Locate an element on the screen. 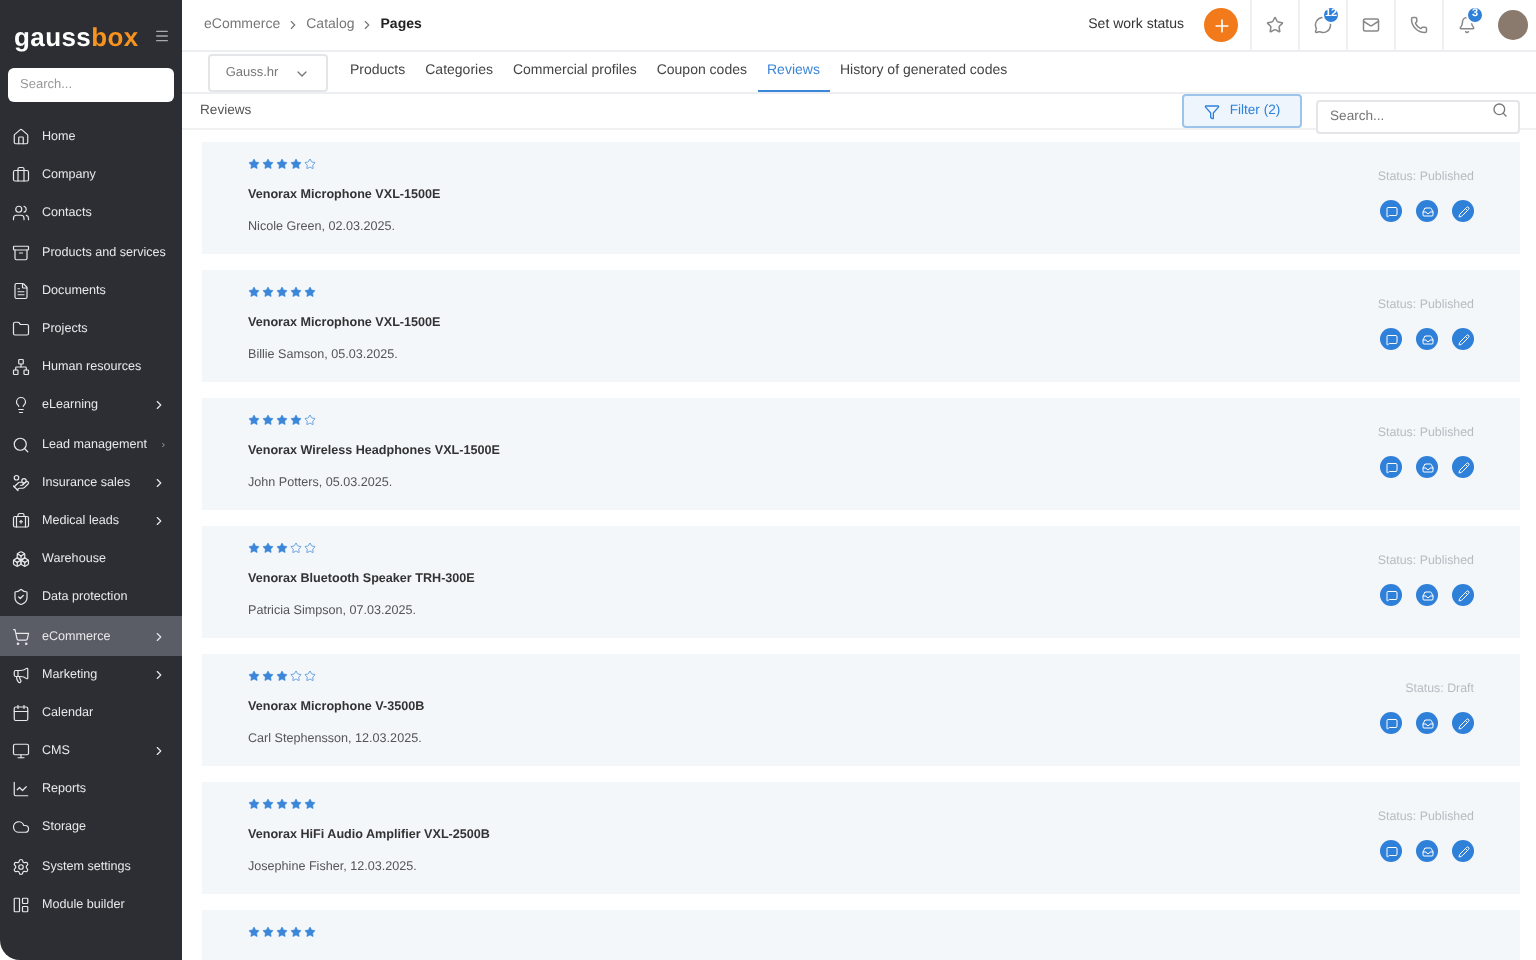 The image size is (1536, 960). add-button is located at coordinates (1221, 25).